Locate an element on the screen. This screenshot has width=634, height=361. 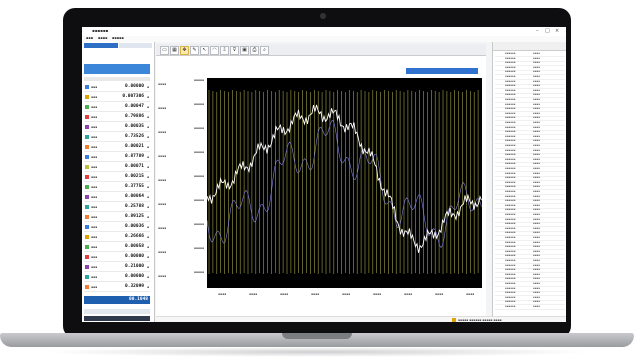
channel-row: ▪▪▪ 0.00071 ▪ is located at coordinates (117, 167).